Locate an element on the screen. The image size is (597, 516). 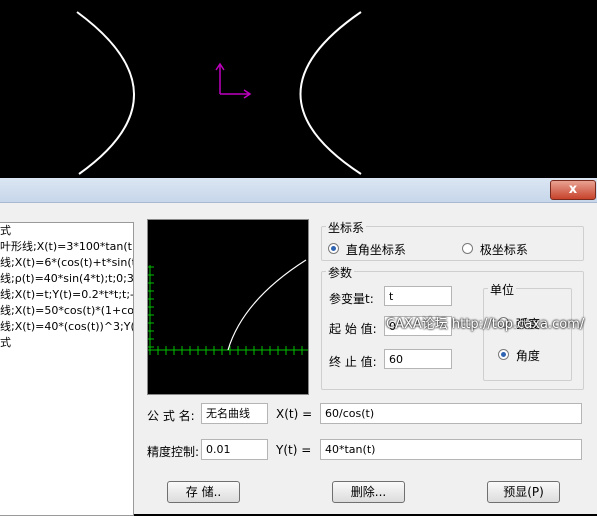
cartesian-radio: 直角坐标系 is located at coordinates (367, 249).